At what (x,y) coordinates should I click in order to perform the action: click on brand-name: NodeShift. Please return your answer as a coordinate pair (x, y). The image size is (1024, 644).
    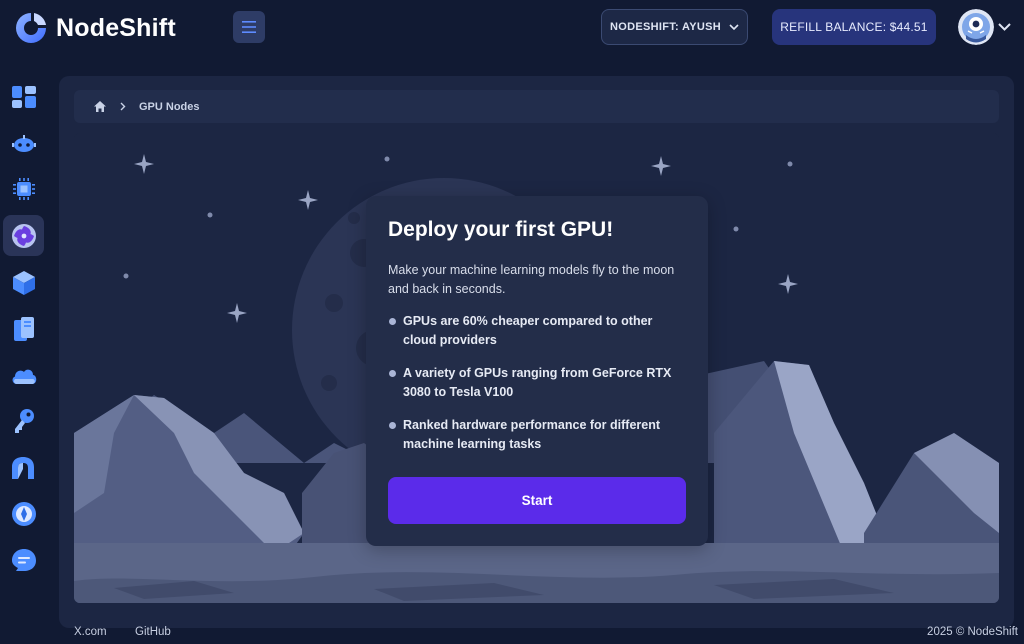
    Looking at the image, I should click on (116, 27).